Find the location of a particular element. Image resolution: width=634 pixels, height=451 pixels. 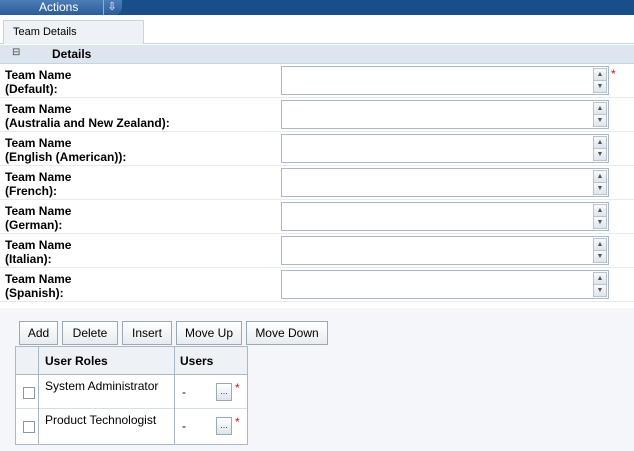

move-up-button: Move Up is located at coordinates (209, 333).